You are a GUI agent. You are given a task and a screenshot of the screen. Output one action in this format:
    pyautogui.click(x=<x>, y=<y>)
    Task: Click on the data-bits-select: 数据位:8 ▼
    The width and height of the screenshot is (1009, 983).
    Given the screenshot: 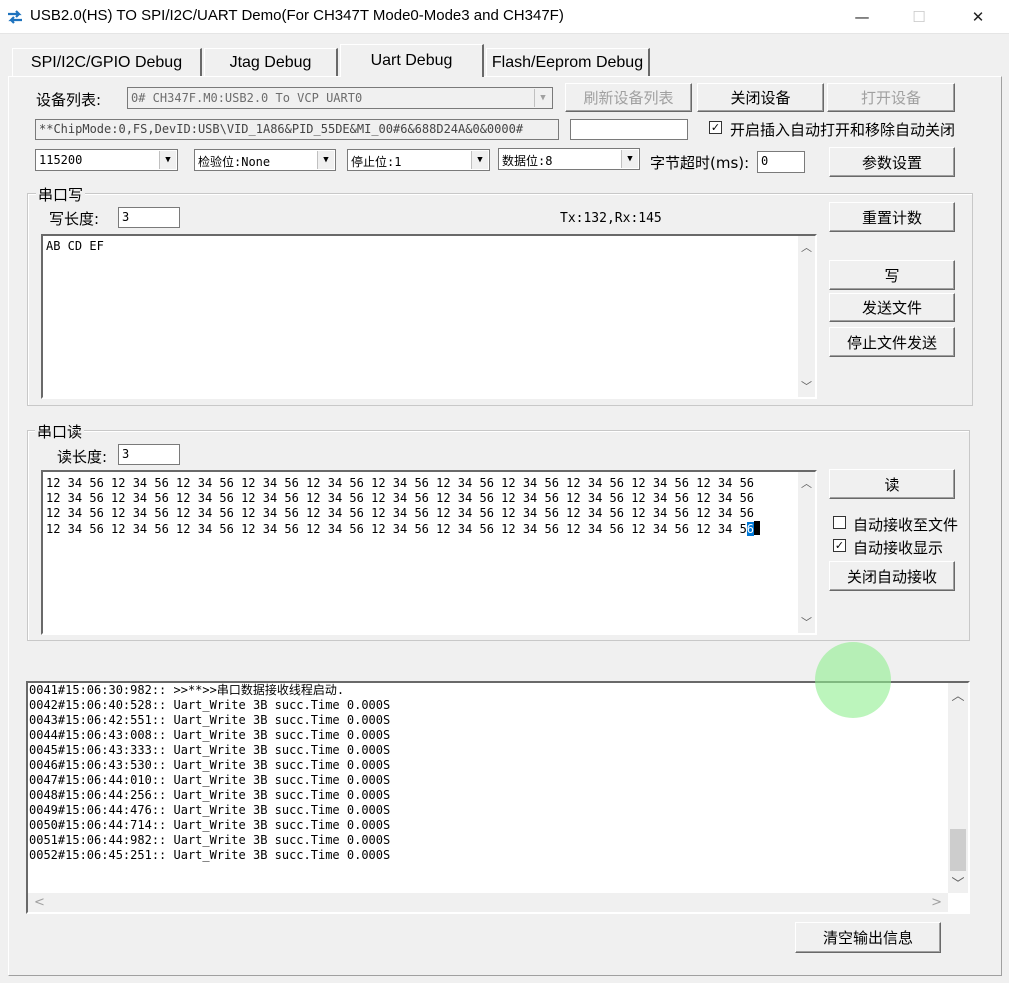 What is the action you would take?
    pyautogui.click(x=569, y=159)
    